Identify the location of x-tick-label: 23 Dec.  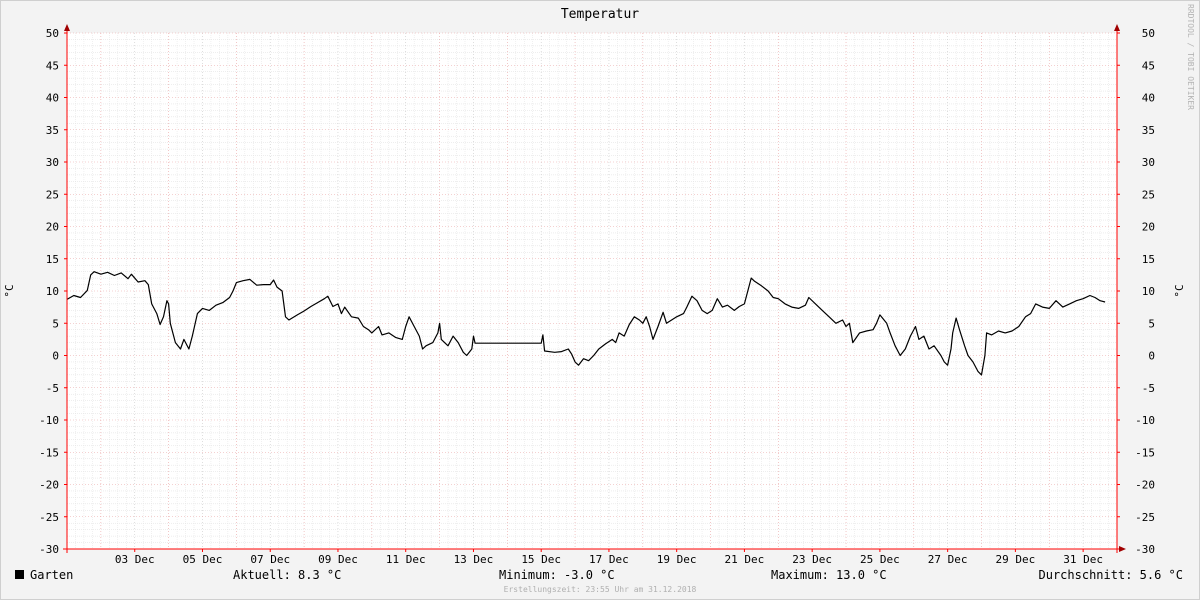
(812, 559).